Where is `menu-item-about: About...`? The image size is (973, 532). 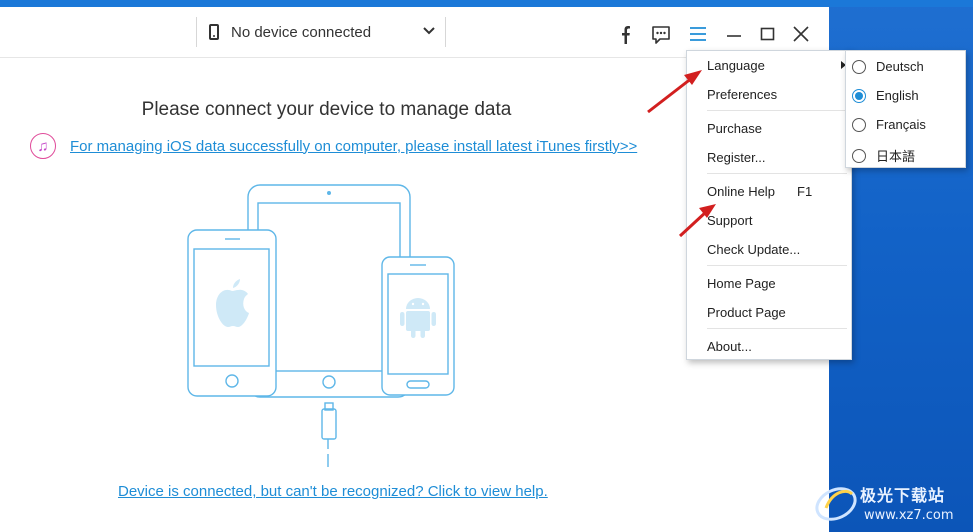
menu-item-about: About... is located at coordinates (729, 346).